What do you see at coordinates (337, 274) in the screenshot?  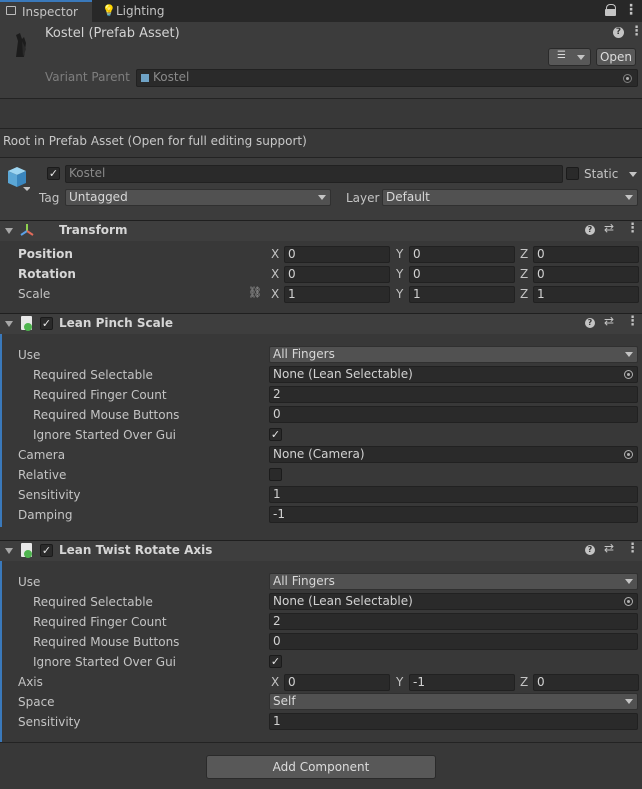 I see `rotation-x-field: 0` at bounding box center [337, 274].